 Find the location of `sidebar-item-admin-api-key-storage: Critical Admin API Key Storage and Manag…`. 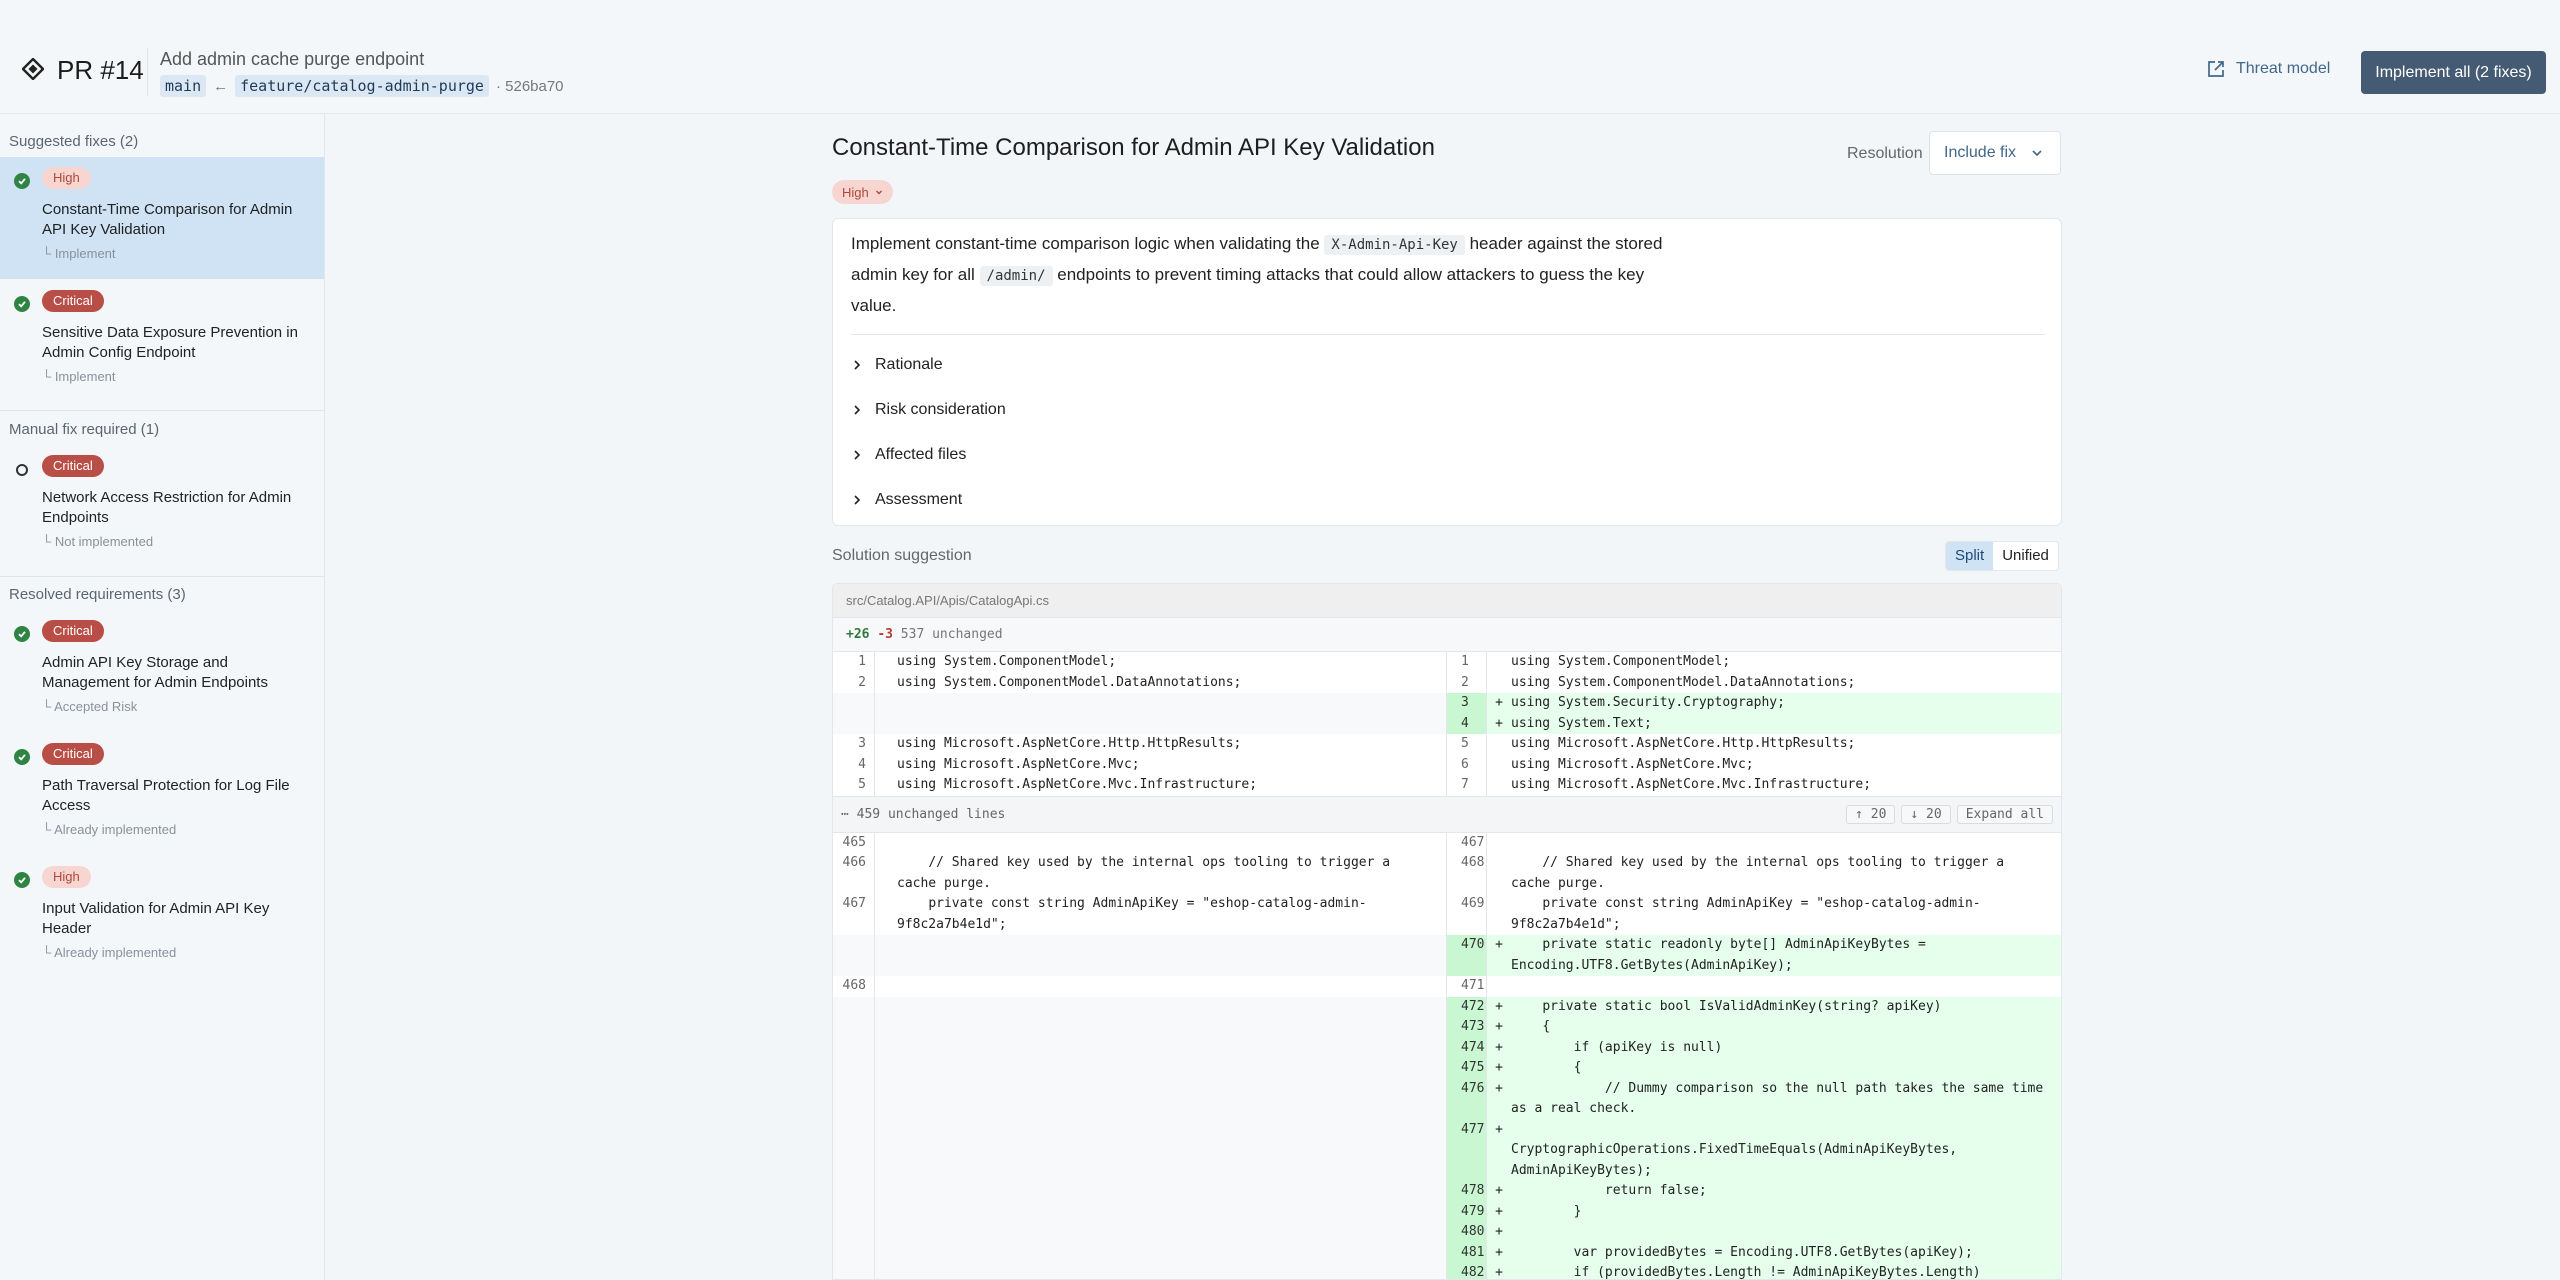

sidebar-item-admin-api-key-storage: Critical Admin API Key Storage and Manag… is located at coordinates (162, 671).